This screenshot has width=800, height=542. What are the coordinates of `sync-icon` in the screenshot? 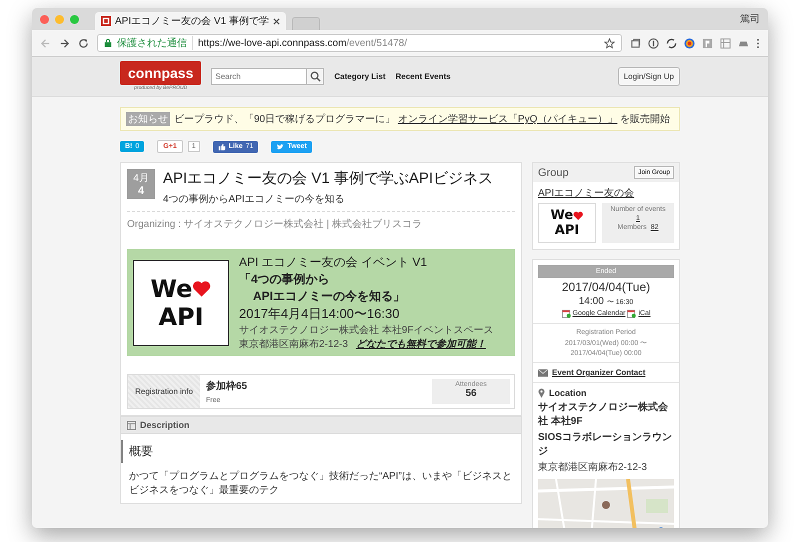 It's located at (671, 43).